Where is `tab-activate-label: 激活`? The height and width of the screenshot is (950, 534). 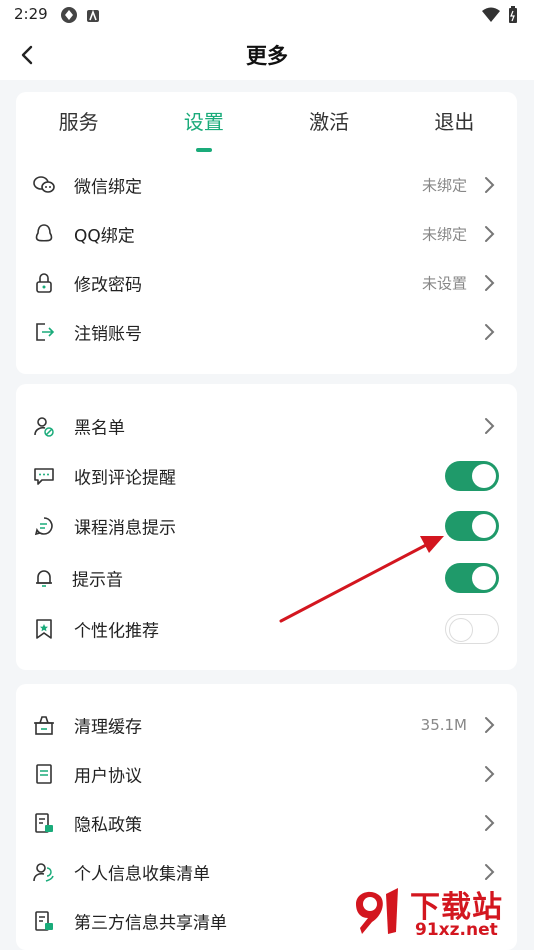 tab-activate-label: 激活 is located at coordinates (329, 122).